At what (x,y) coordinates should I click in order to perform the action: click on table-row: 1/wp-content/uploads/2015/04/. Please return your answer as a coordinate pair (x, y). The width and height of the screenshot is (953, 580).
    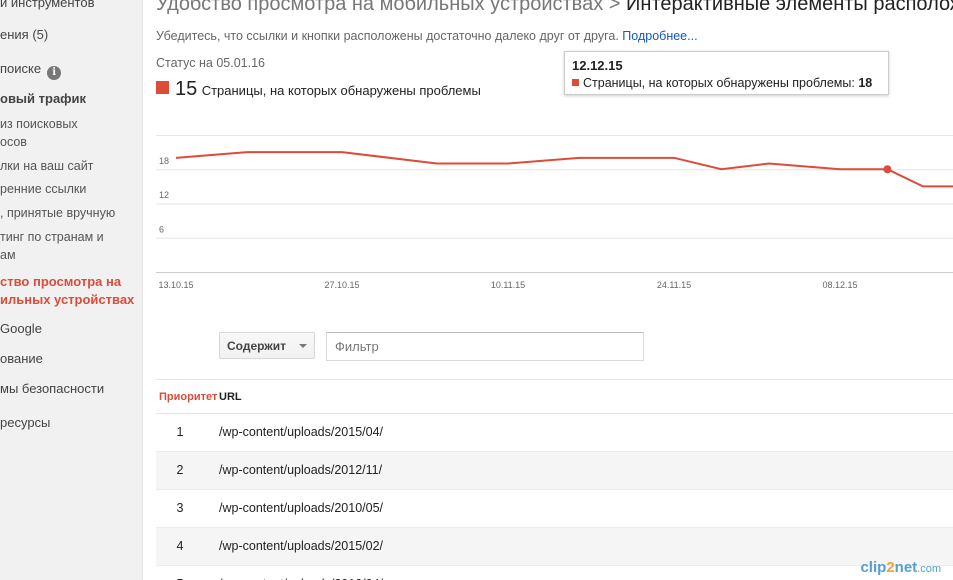
    Looking at the image, I should click on (554, 433).